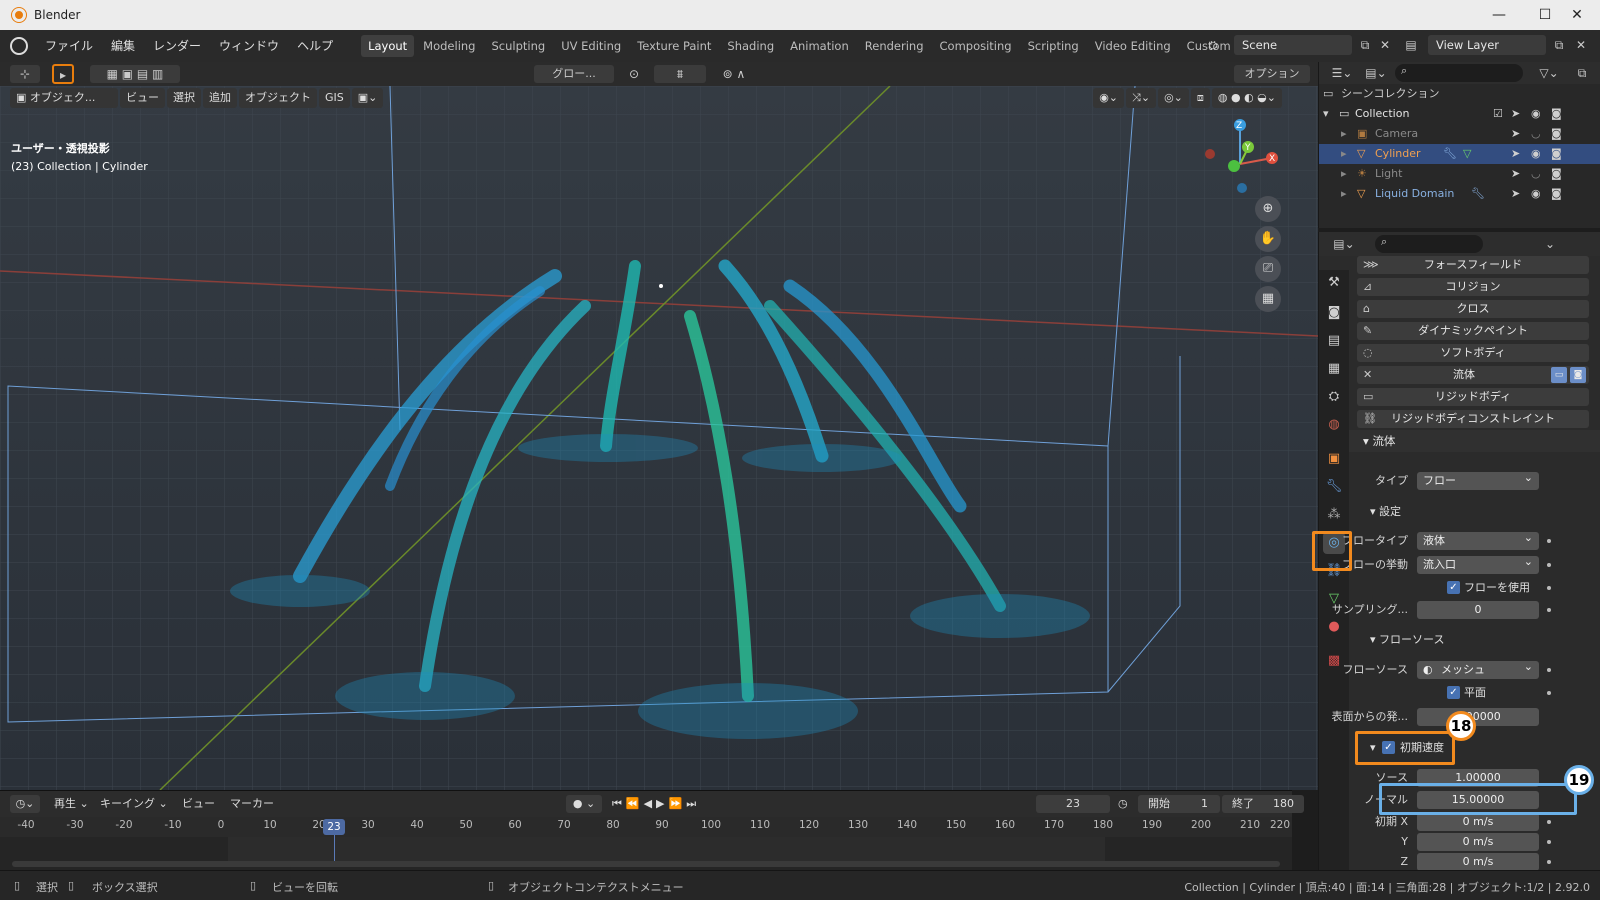  Describe the element at coordinates (1459, 73) in the screenshot. I see `outliner-search-input: ⌕` at that location.